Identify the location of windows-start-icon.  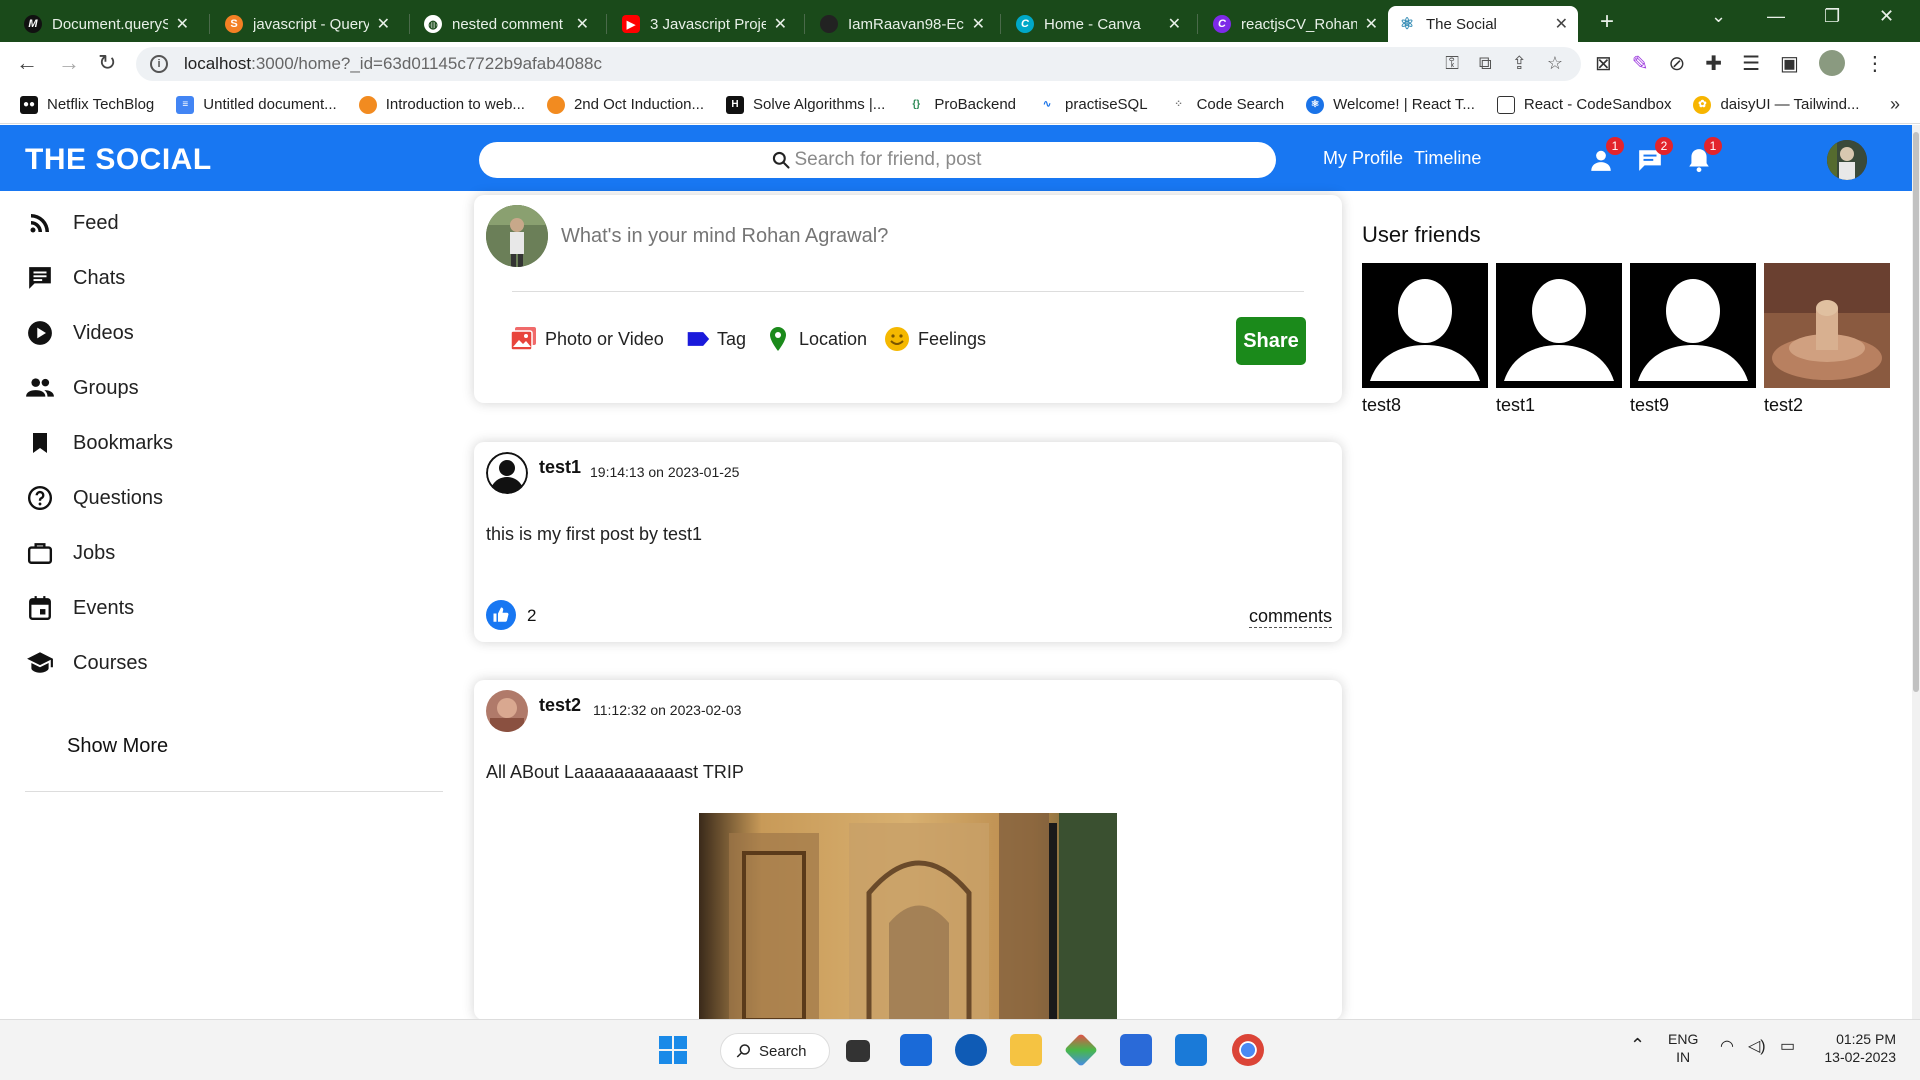
(673, 1050).